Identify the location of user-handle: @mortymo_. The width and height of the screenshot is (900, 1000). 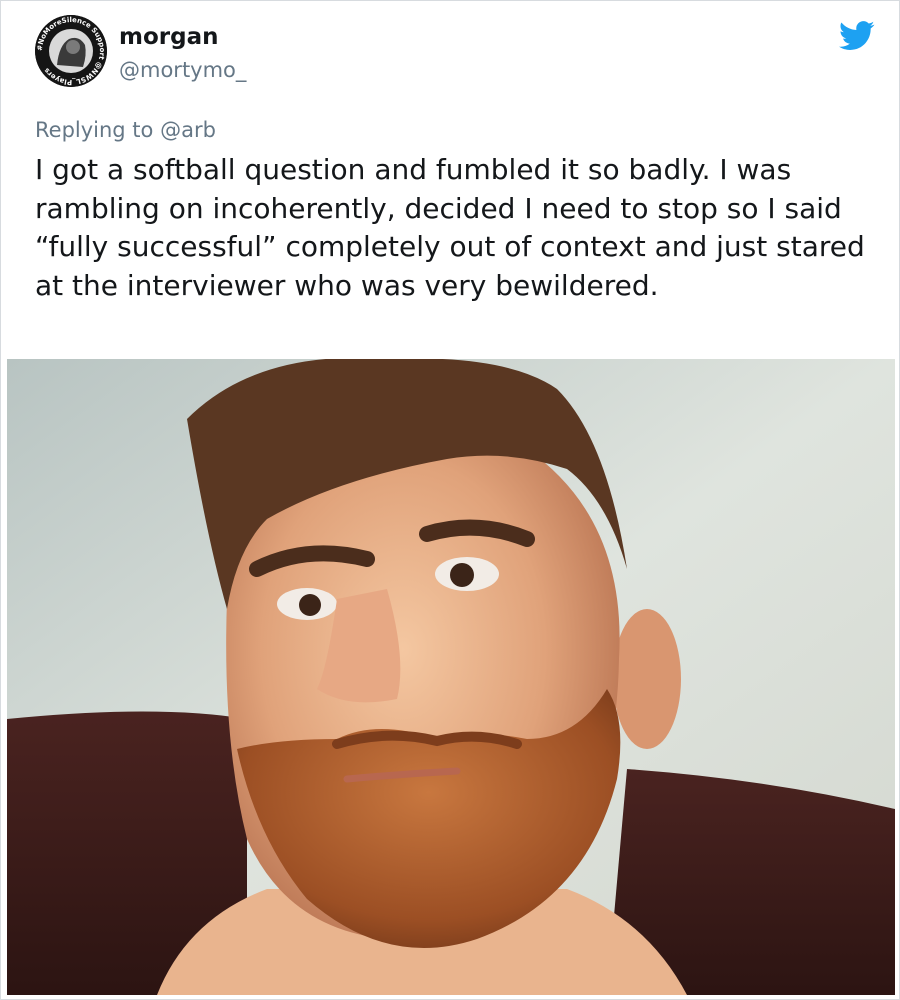
(182, 70).